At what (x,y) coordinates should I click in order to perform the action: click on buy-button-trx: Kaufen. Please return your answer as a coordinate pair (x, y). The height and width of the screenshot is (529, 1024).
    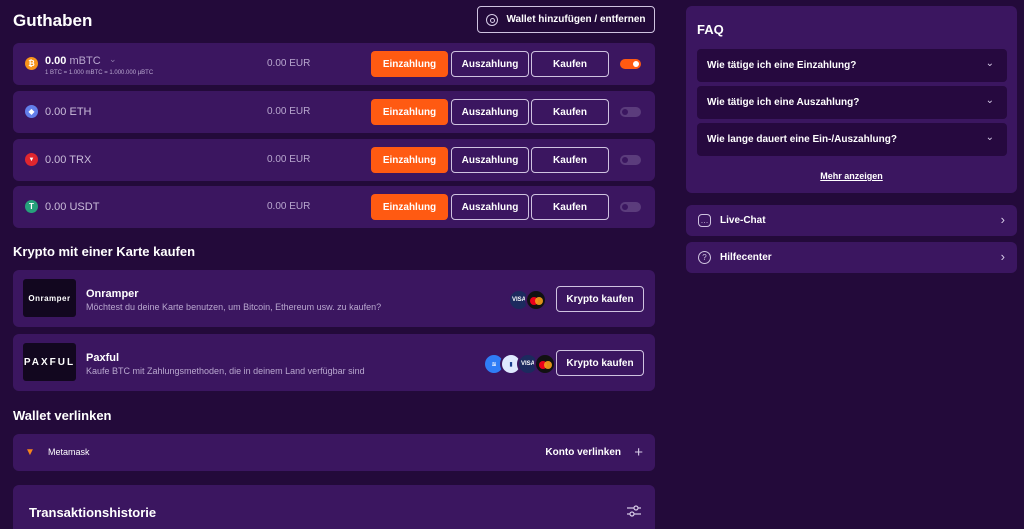
    Looking at the image, I should click on (570, 160).